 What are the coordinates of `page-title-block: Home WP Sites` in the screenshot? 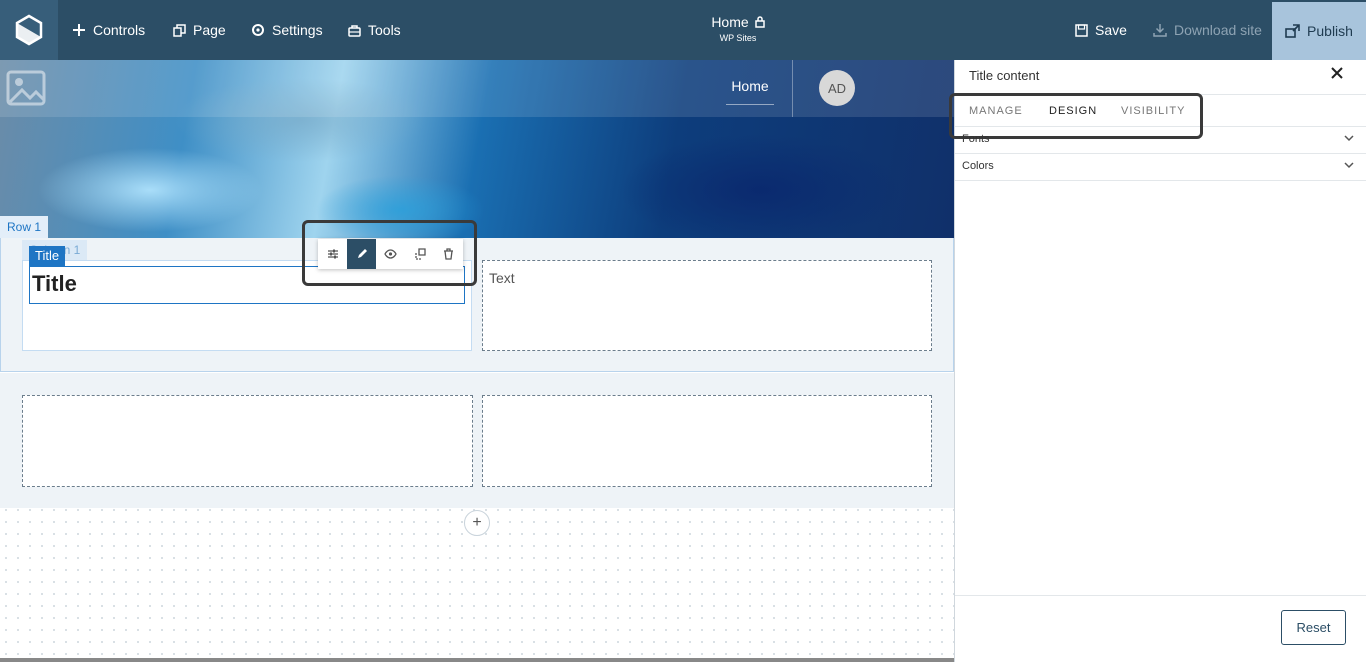 It's located at (738, 28).